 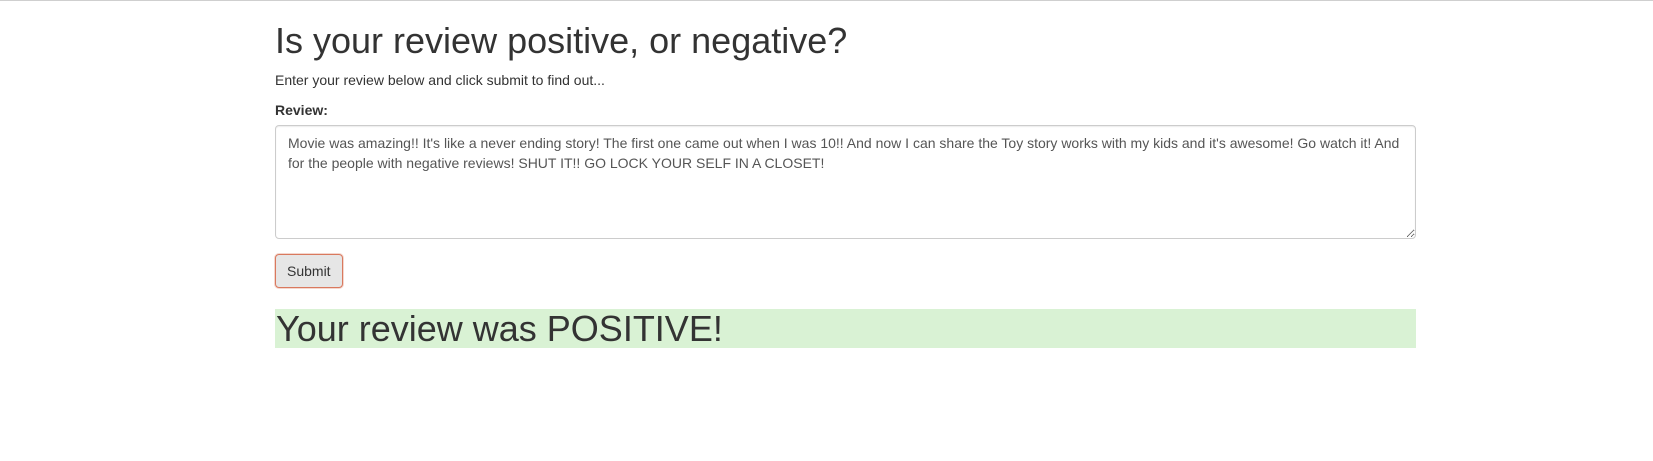 What do you see at coordinates (309, 271) in the screenshot?
I see `submit-button: Submit` at bounding box center [309, 271].